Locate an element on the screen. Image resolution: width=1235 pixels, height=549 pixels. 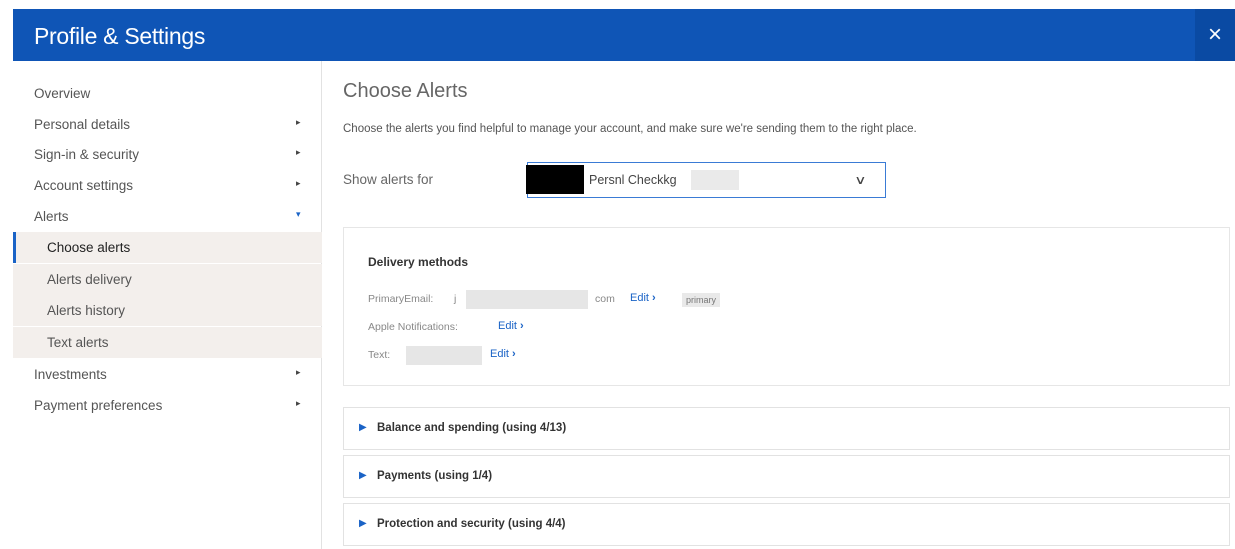
section-balance-and-spending: ▶ Balance and spending (using 4/13) is located at coordinates (786, 428).